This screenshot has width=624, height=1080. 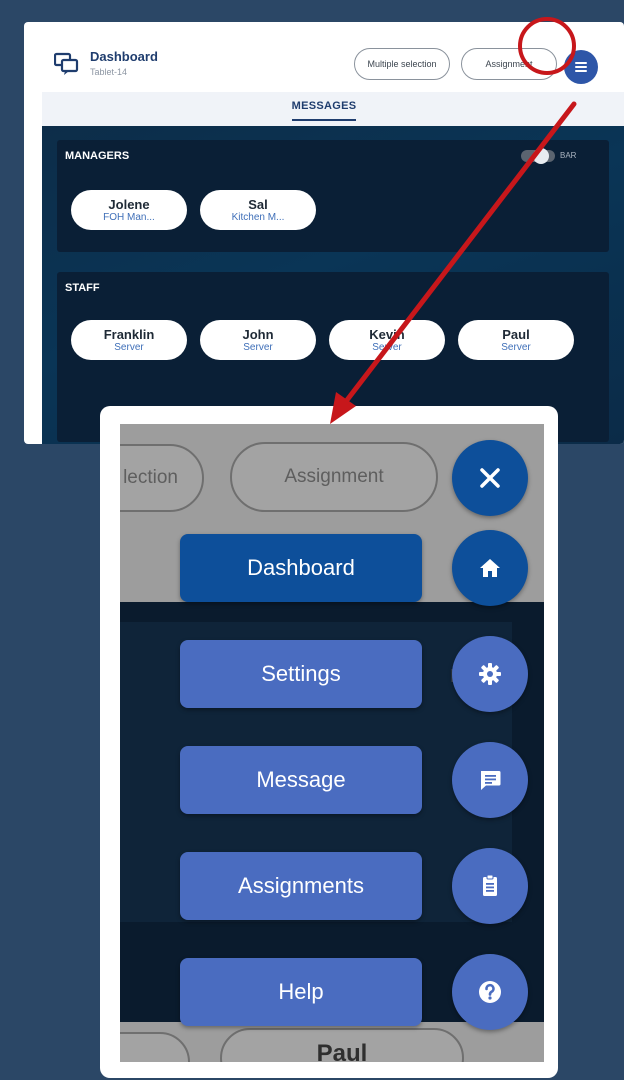 I want to click on highlight-circle, so click(x=547, y=46).